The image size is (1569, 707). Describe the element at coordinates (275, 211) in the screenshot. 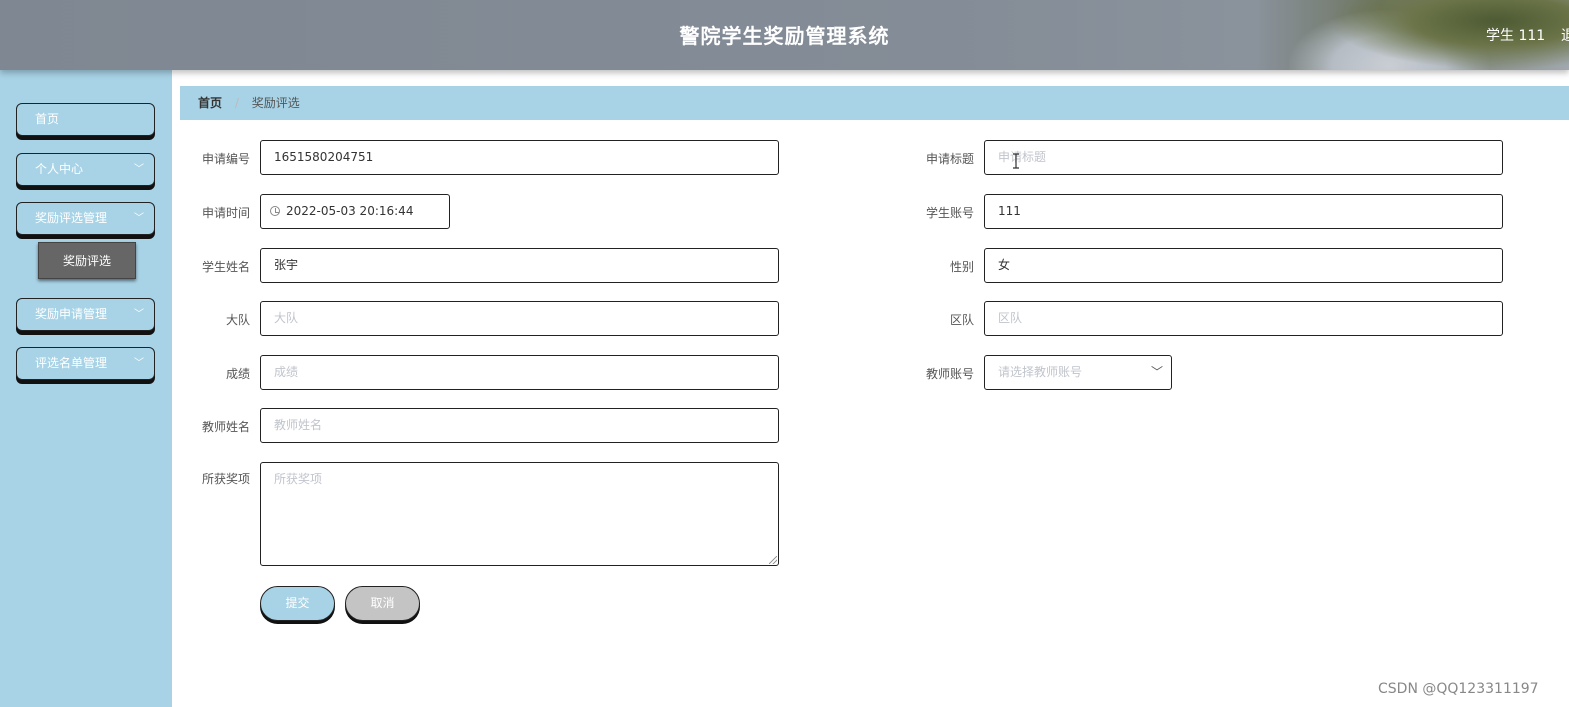

I see `clock-icon` at that location.